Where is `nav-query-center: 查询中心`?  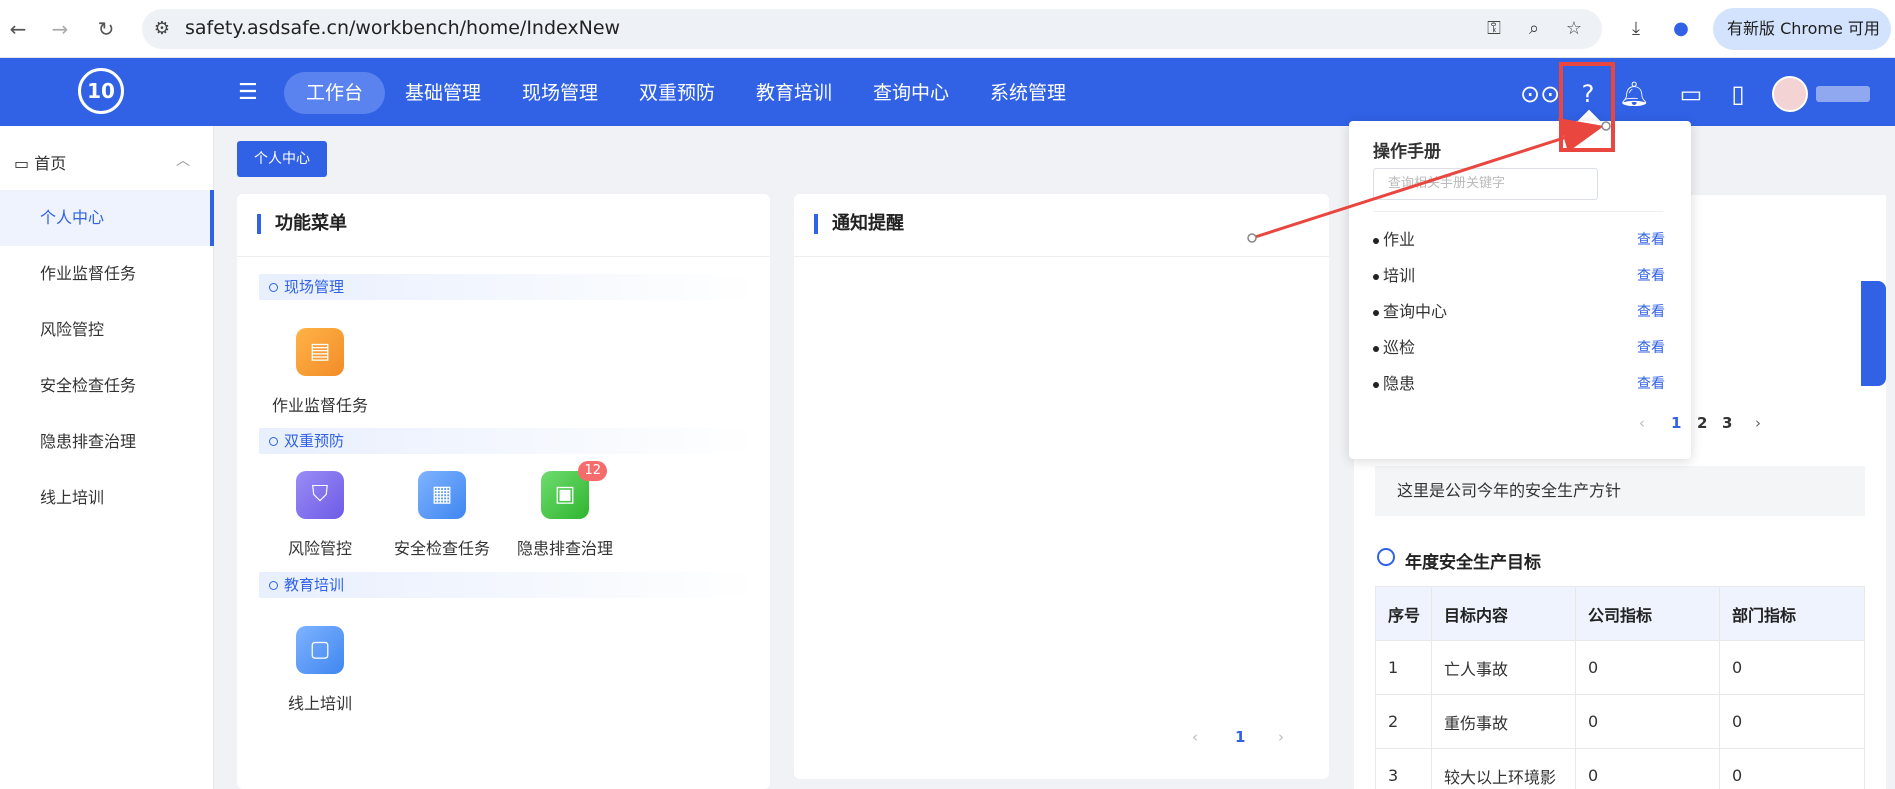 nav-query-center: 查询中心 is located at coordinates (911, 93).